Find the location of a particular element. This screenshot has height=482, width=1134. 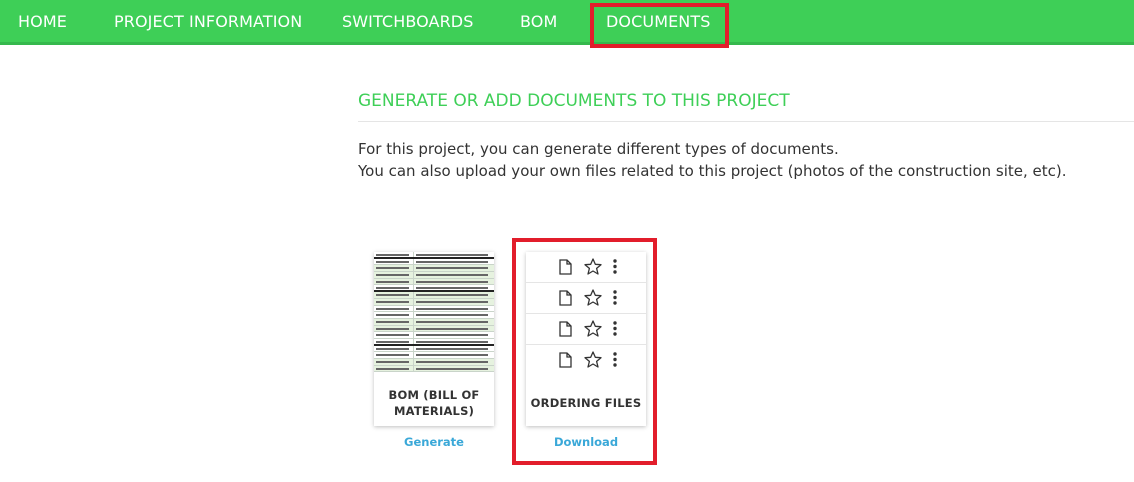

title-divider is located at coordinates (746, 121).